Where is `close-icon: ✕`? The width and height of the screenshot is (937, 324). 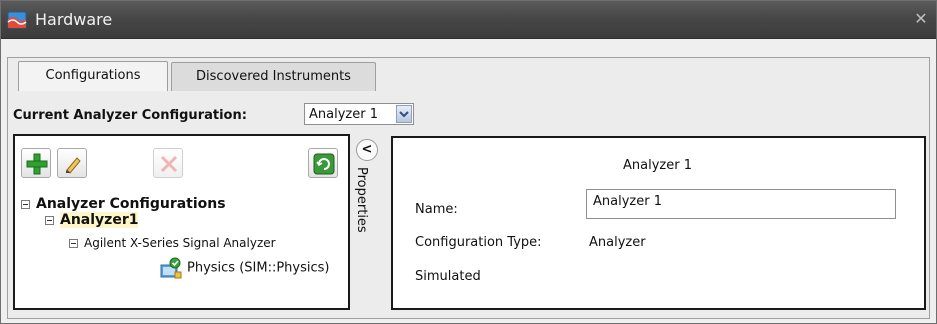
close-icon: ✕ is located at coordinates (921, 19).